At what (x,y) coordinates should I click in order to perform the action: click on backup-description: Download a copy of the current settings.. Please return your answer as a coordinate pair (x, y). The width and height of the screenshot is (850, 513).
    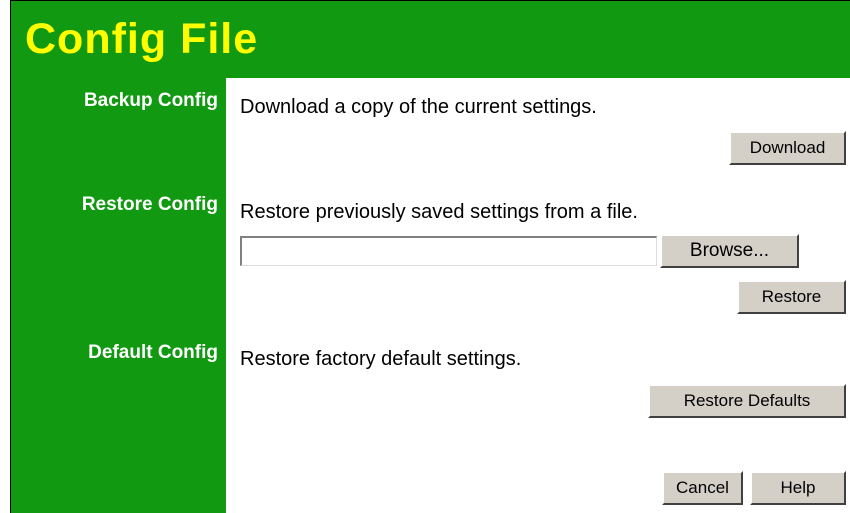
    Looking at the image, I should click on (418, 107).